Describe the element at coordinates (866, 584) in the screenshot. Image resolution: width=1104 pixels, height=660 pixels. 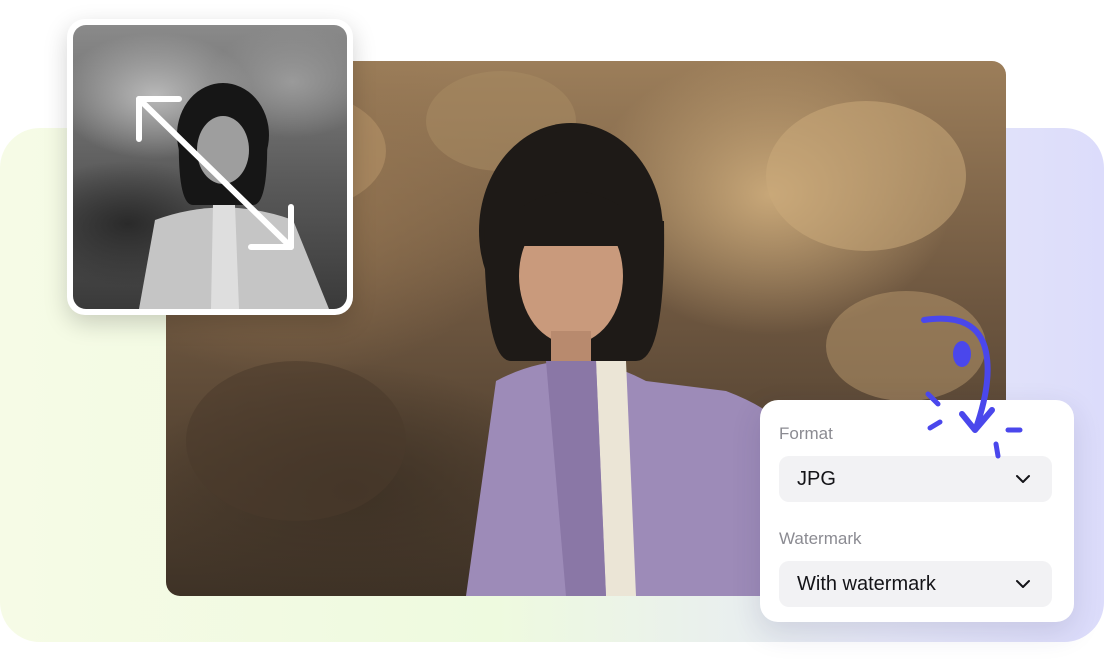
I see `watermark-select-value: With watermark` at that location.